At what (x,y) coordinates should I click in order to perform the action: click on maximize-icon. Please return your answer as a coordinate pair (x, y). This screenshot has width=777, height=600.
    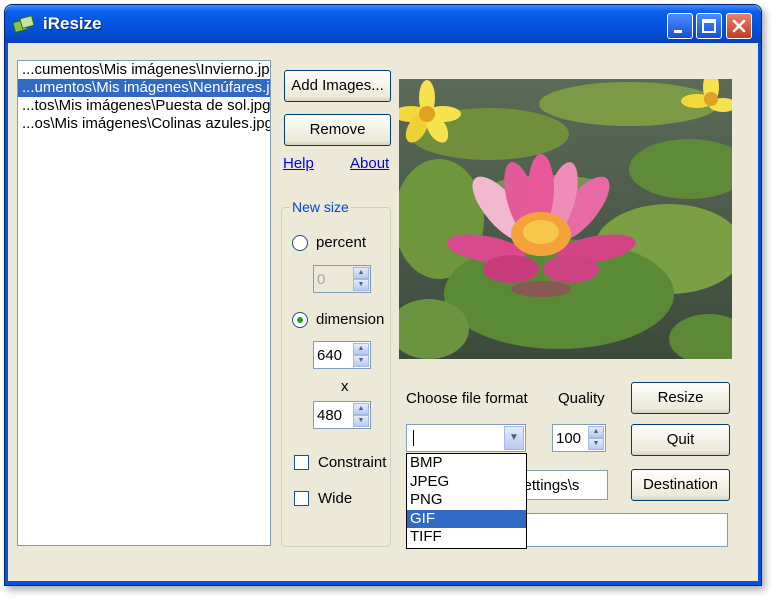
    Looking at the image, I should click on (709, 26).